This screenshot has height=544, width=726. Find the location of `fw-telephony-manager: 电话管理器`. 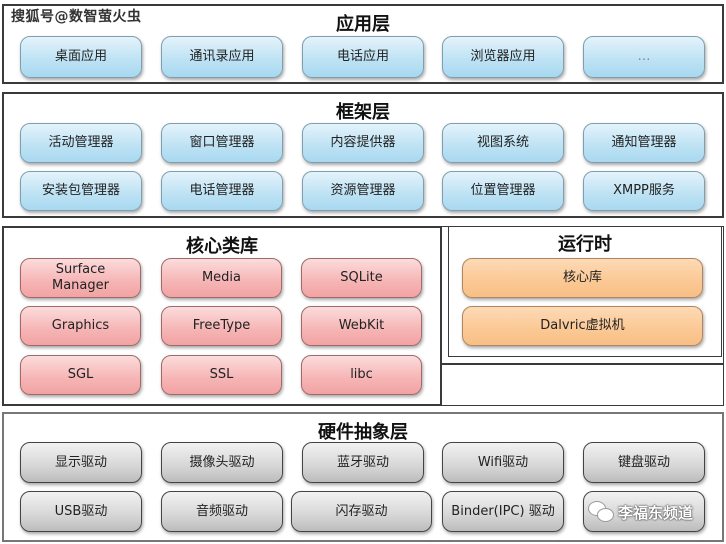

fw-telephony-manager: 电话管理器 is located at coordinates (222, 191).